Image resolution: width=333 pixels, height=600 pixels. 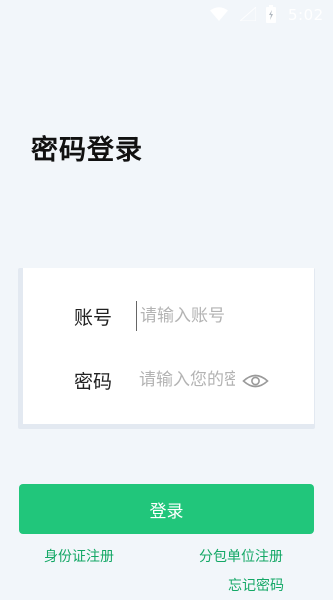 What do you see at coordinates (166, 15) in the screenshot?
I see `status-bar: 5:02` at bounding box center [166, 15].